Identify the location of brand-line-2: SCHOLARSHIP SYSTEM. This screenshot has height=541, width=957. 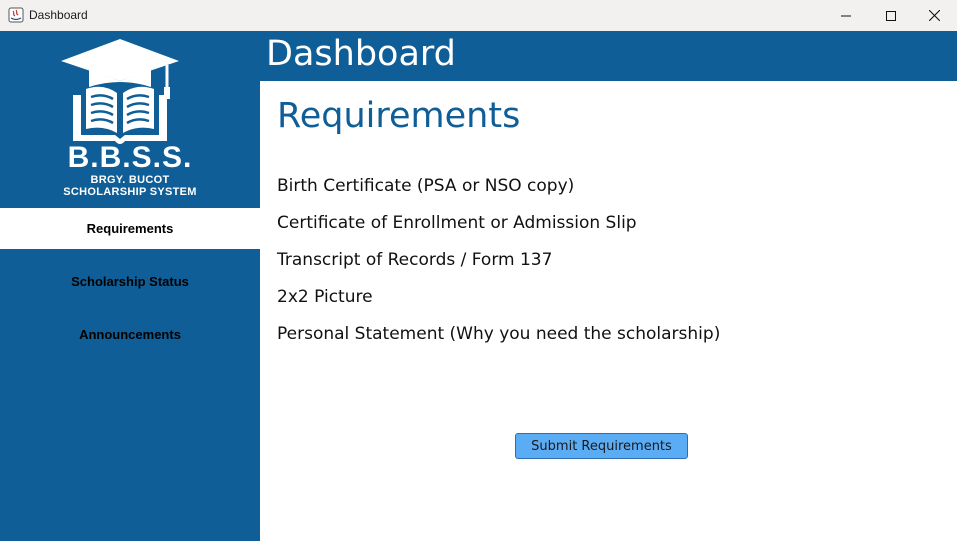
(130, 192).